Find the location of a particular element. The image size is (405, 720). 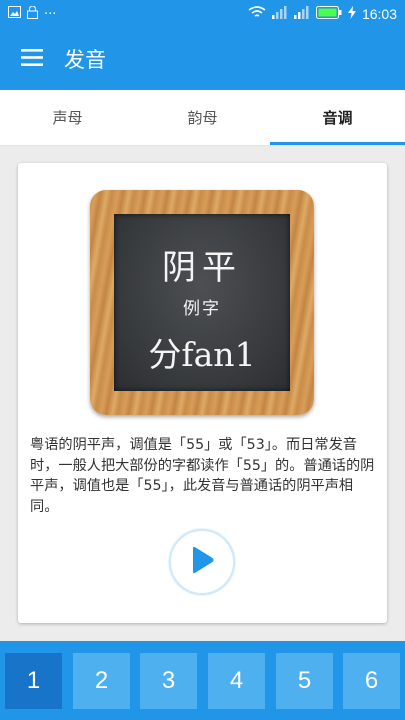

tone-number-bar: 1 2 3 4 5 6 is located at coordinates (202, 680).